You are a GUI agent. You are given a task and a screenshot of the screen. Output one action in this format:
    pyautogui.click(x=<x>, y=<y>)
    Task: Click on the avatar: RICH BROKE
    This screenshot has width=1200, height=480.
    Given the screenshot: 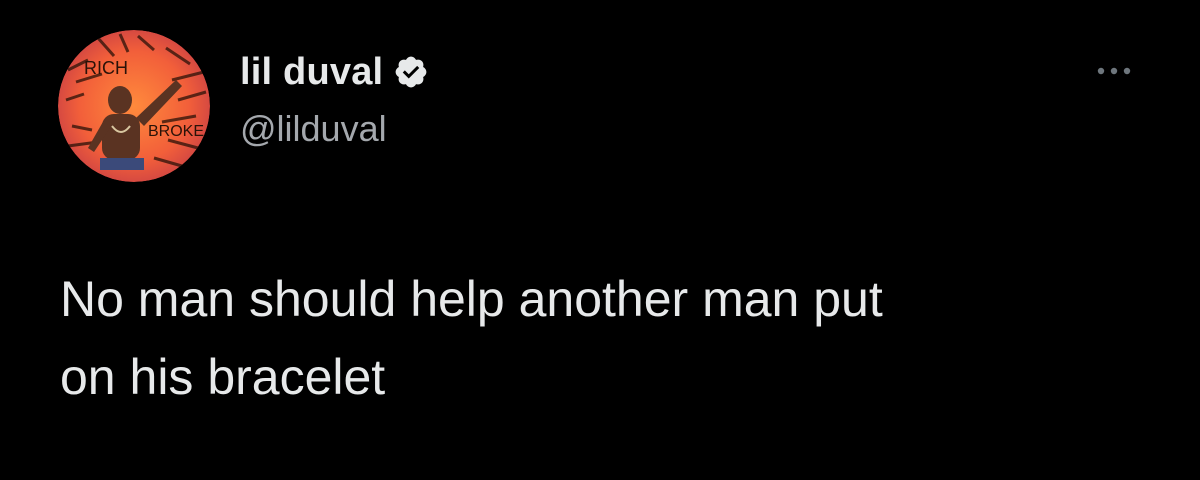 What is the action you would take?
    pyautogui.click(x=134, y=106)
    